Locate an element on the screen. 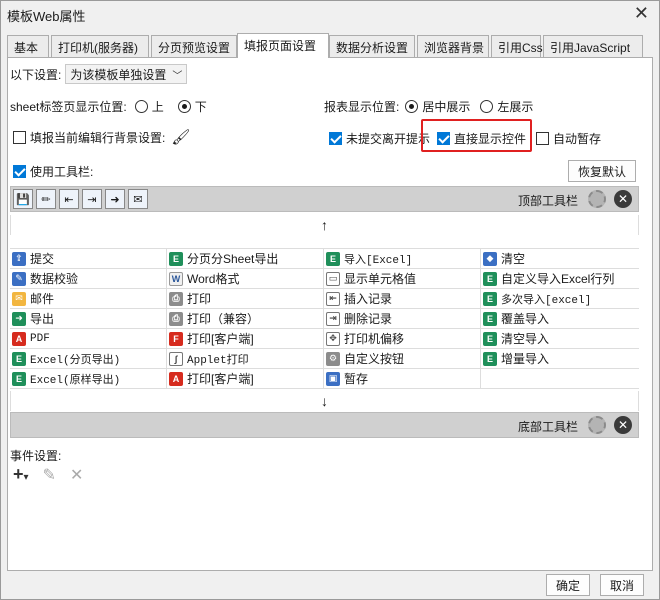 This screenshot has width=660, height=600. fill-bg-checkbox is located at coordinates (19, 137).